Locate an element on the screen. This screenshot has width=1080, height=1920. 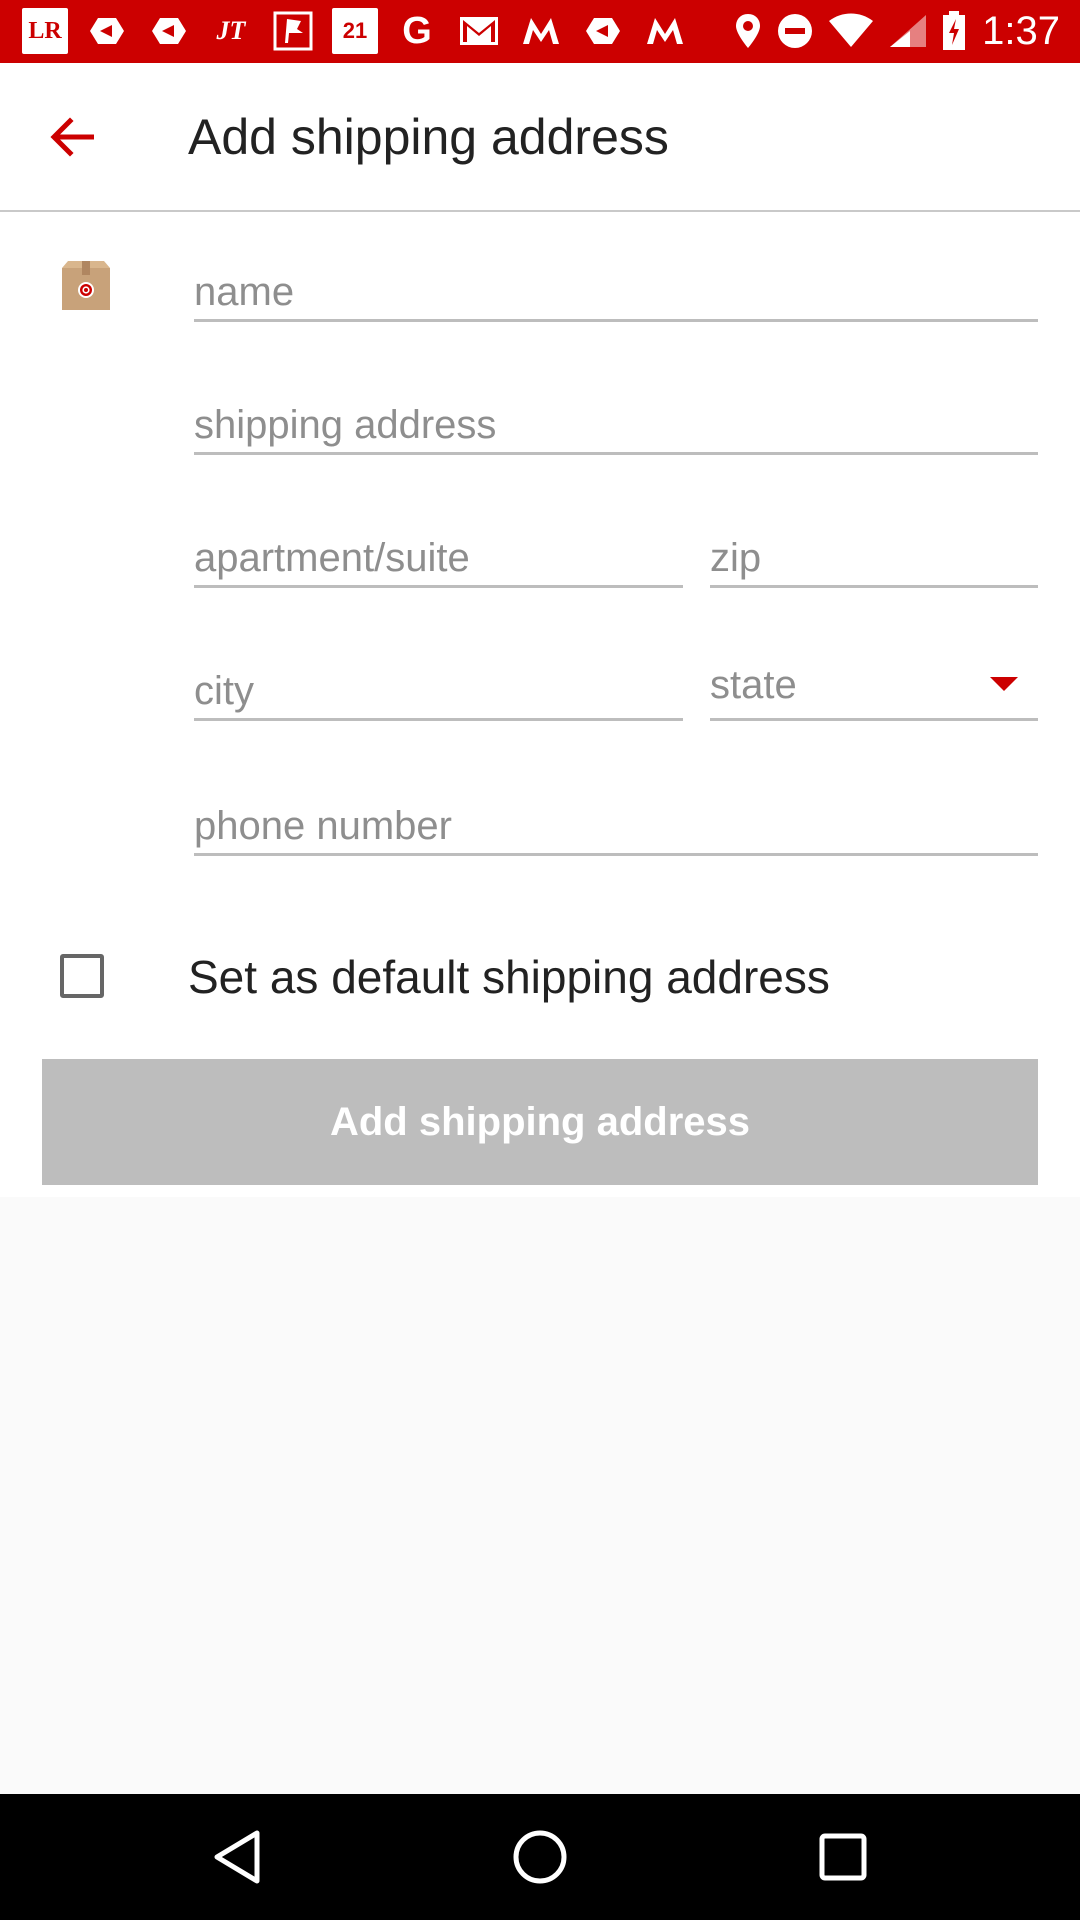
nav-home-button is located at coordinates (540, 1857).